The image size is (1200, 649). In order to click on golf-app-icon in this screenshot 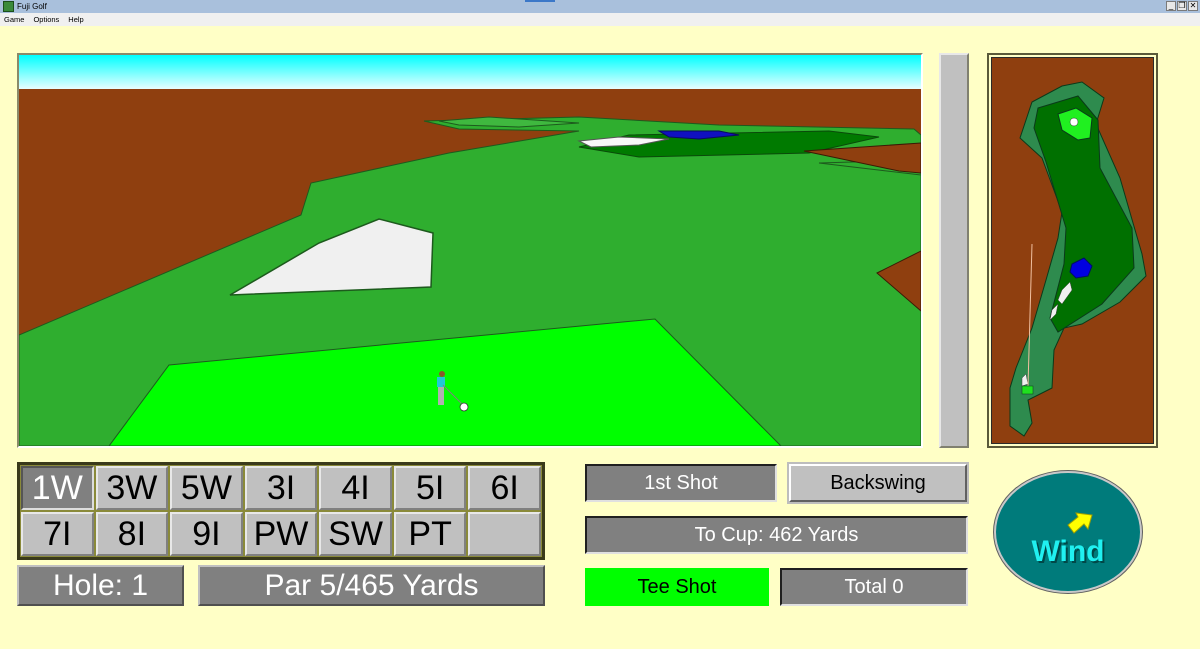, I will do `click(8, 6)`.